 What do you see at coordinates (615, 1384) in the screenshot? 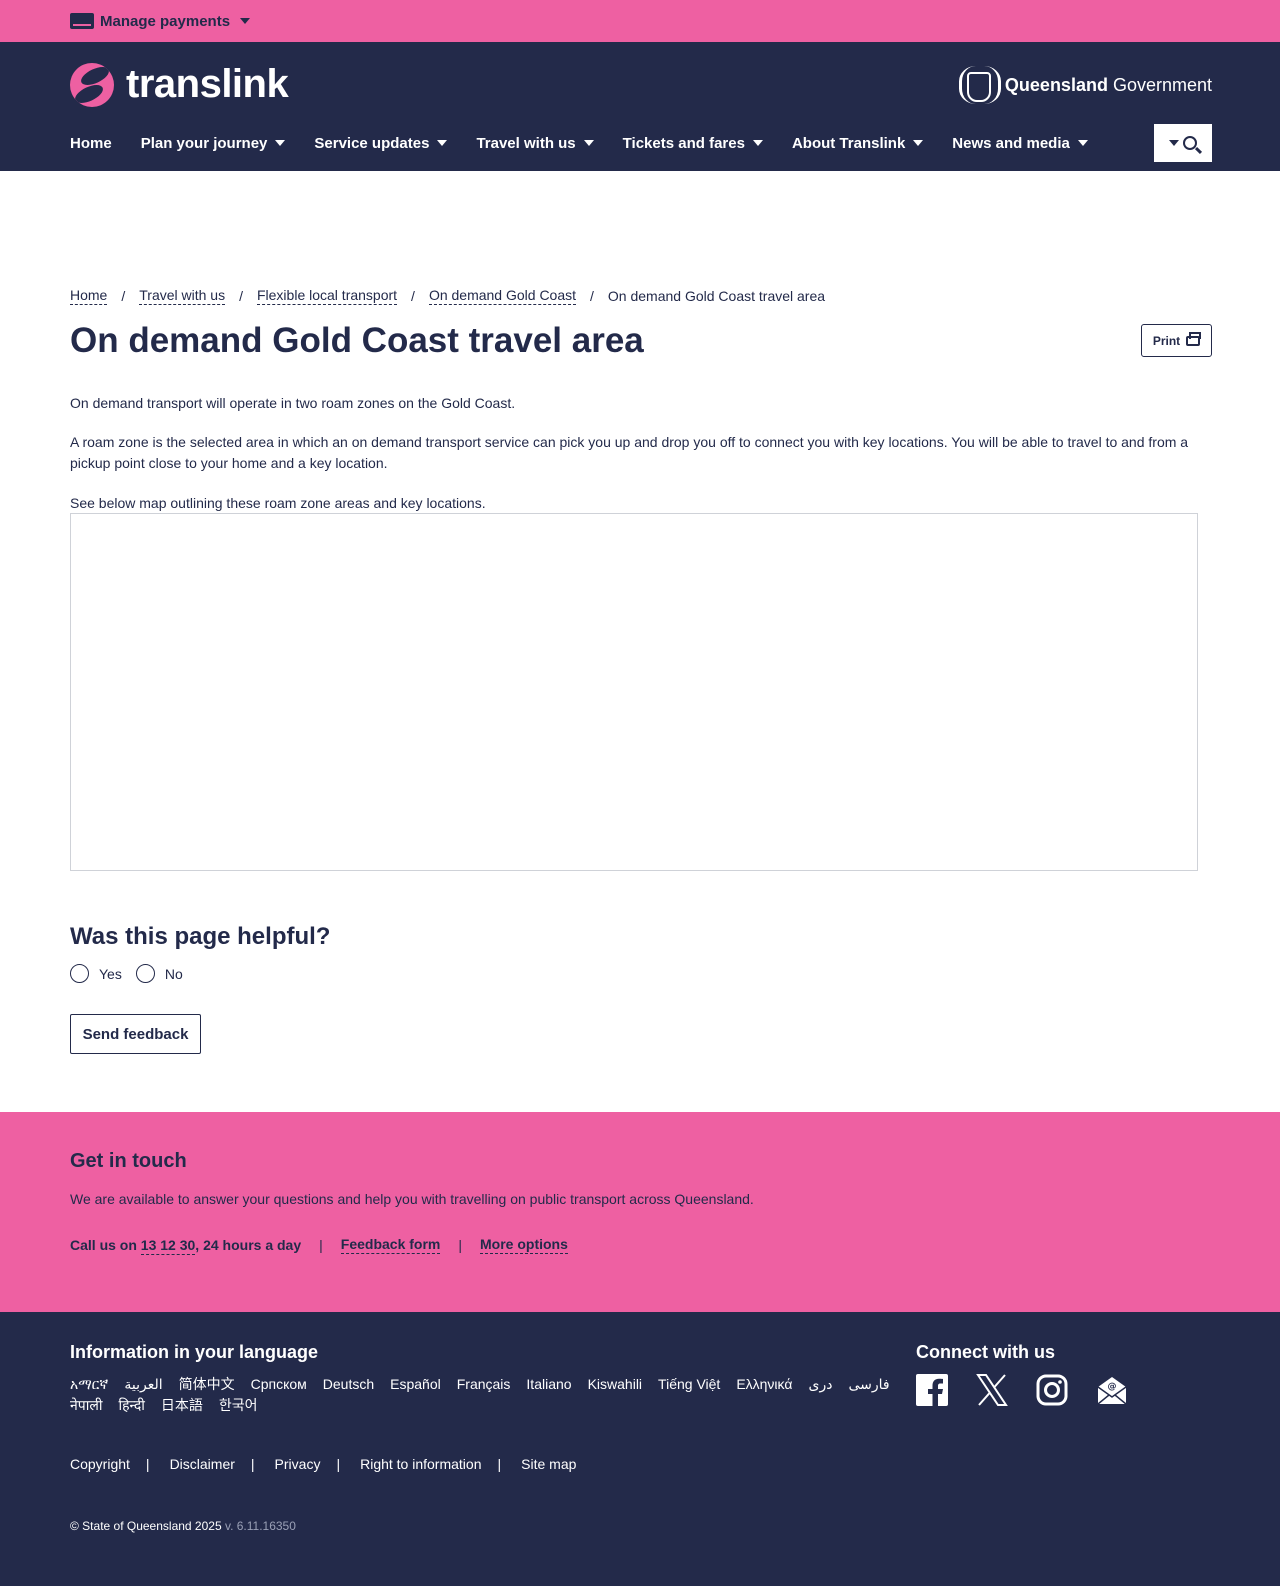
I see `language-link: Kiswahili` at bounding box center [615, 1384].